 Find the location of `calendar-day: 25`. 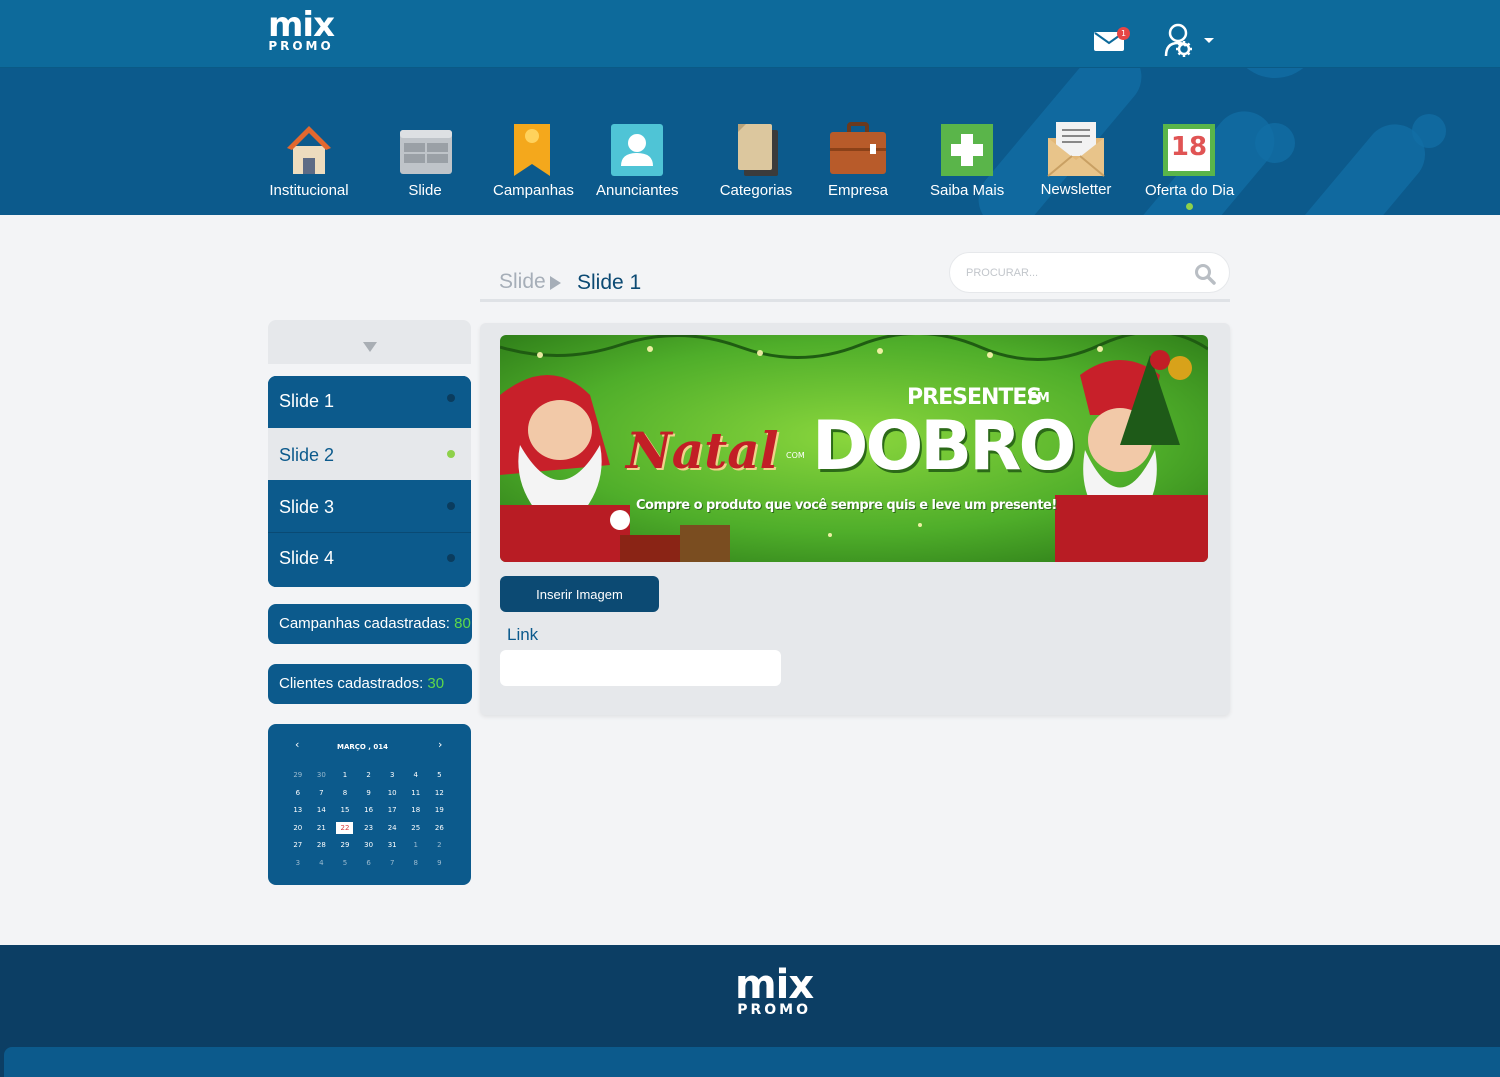

calendar-day: 25 is located at coordinates (416, 829).